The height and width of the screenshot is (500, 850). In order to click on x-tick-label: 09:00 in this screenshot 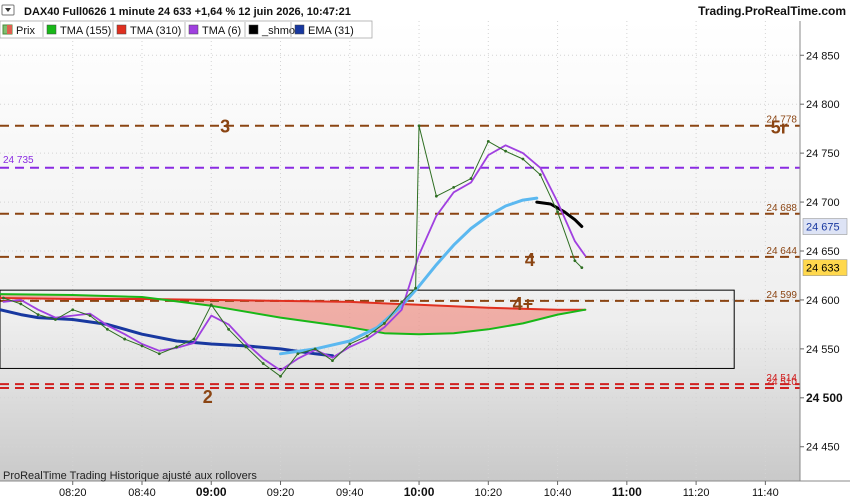, I will do `click(211, 492)`.